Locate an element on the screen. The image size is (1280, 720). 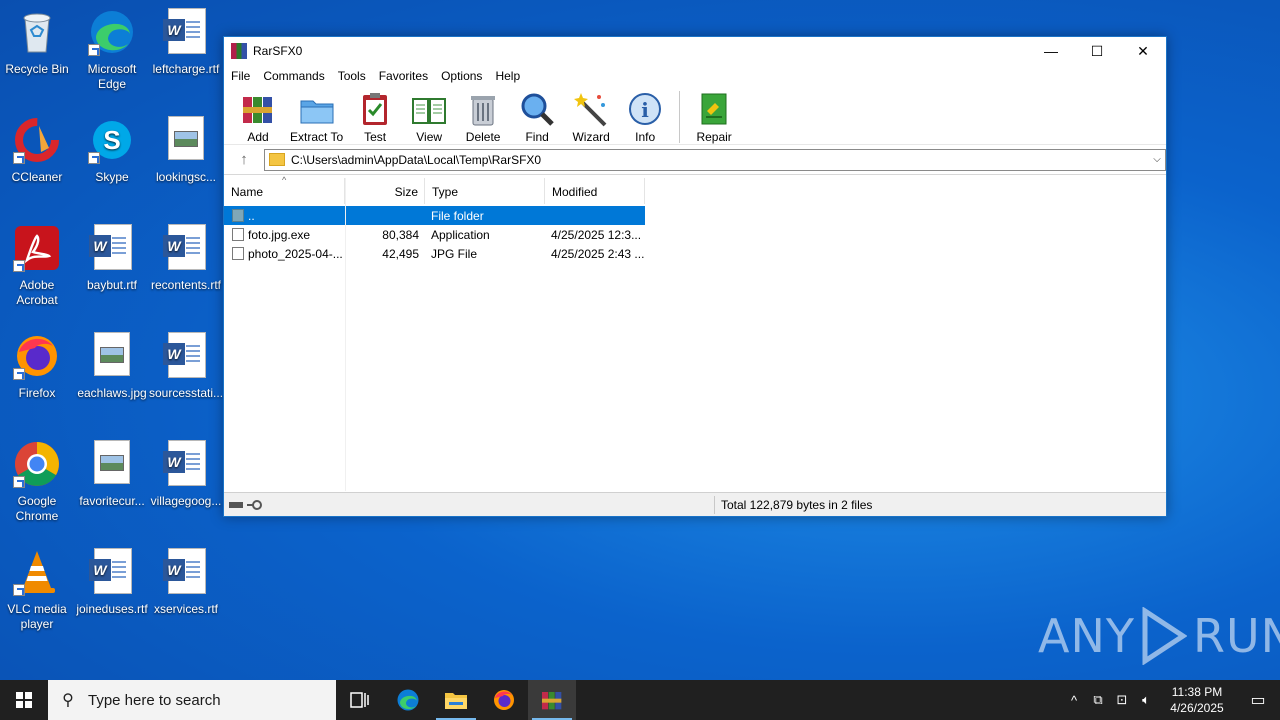
desktop-icon-label: leftcharge.rtf is located at coordinates (186, 69).